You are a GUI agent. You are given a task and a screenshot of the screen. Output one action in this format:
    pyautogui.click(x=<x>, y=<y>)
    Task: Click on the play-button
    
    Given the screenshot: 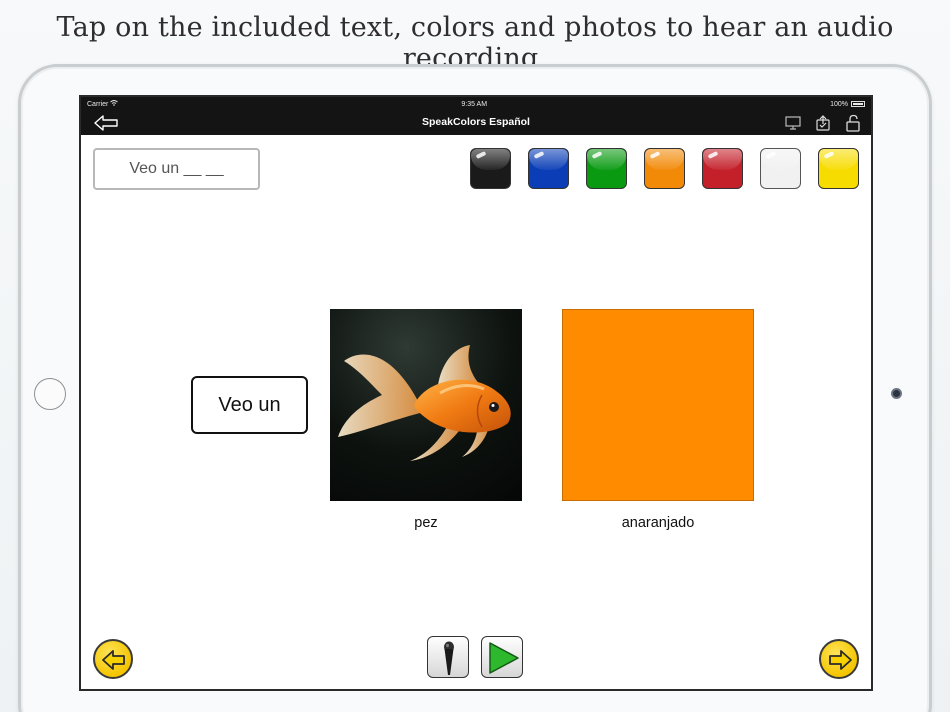 What is the action you would take?
    pyautogui.click(x=502, y=657)
    